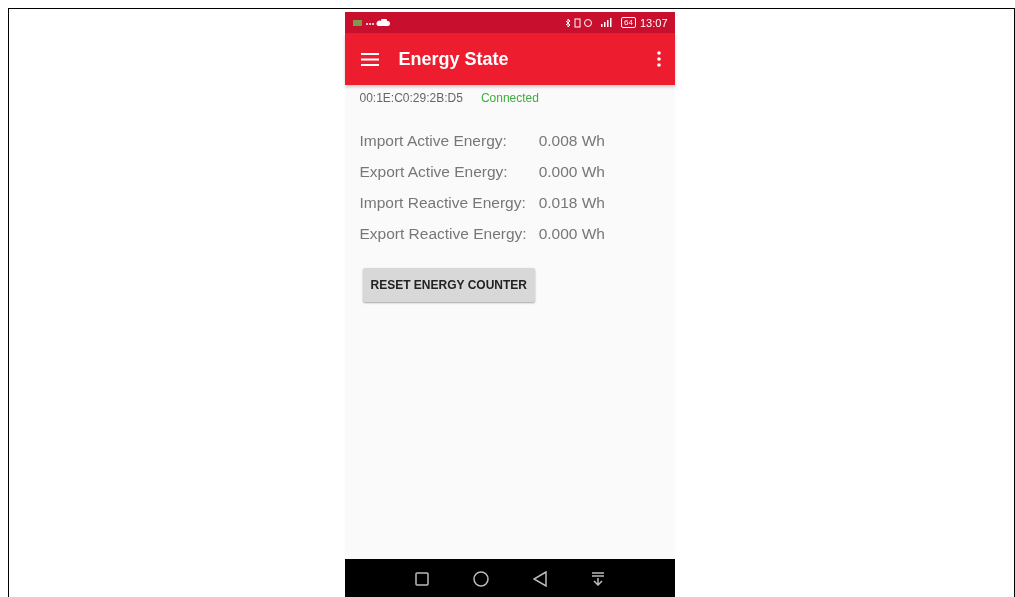 This screenshot has width=1015, height=597. I want to click on connection-status: Connected, so click(509, 98).